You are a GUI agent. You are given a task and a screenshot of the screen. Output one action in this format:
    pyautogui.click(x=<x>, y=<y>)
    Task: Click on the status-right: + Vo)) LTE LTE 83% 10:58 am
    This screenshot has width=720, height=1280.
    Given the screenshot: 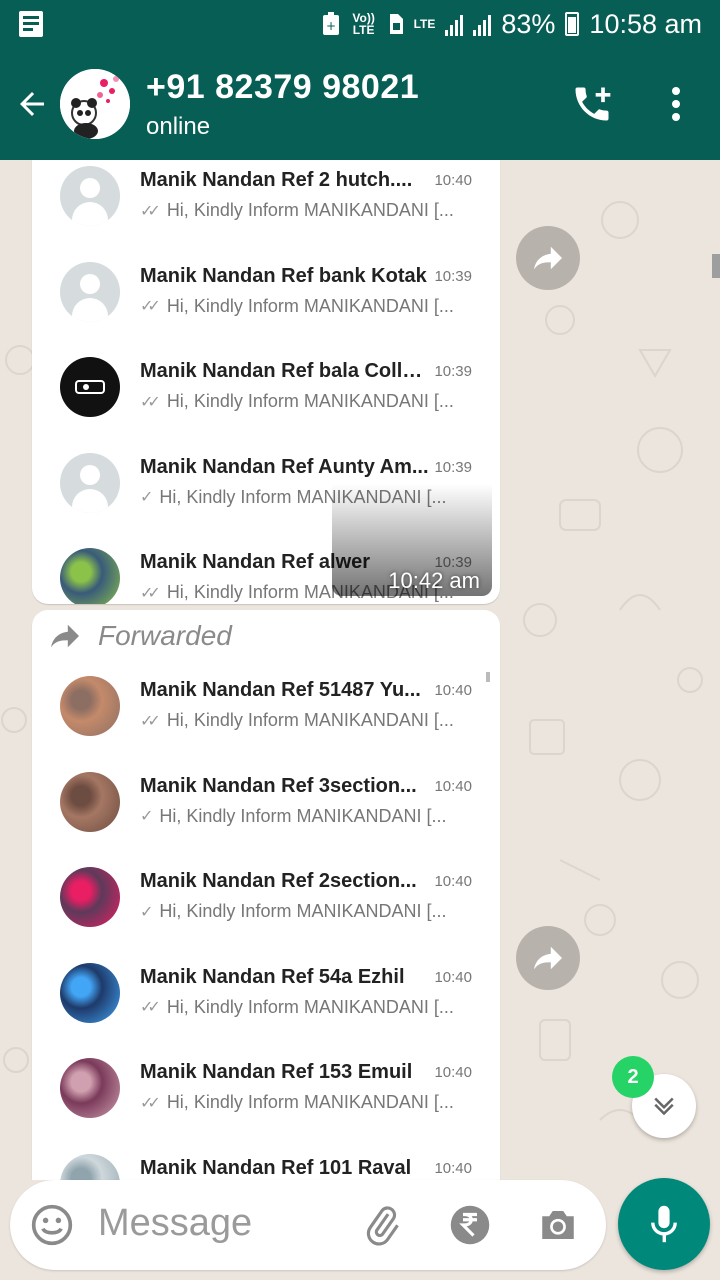 What is the action you would take?
    pyautogui.click(x=512, y=24)
    